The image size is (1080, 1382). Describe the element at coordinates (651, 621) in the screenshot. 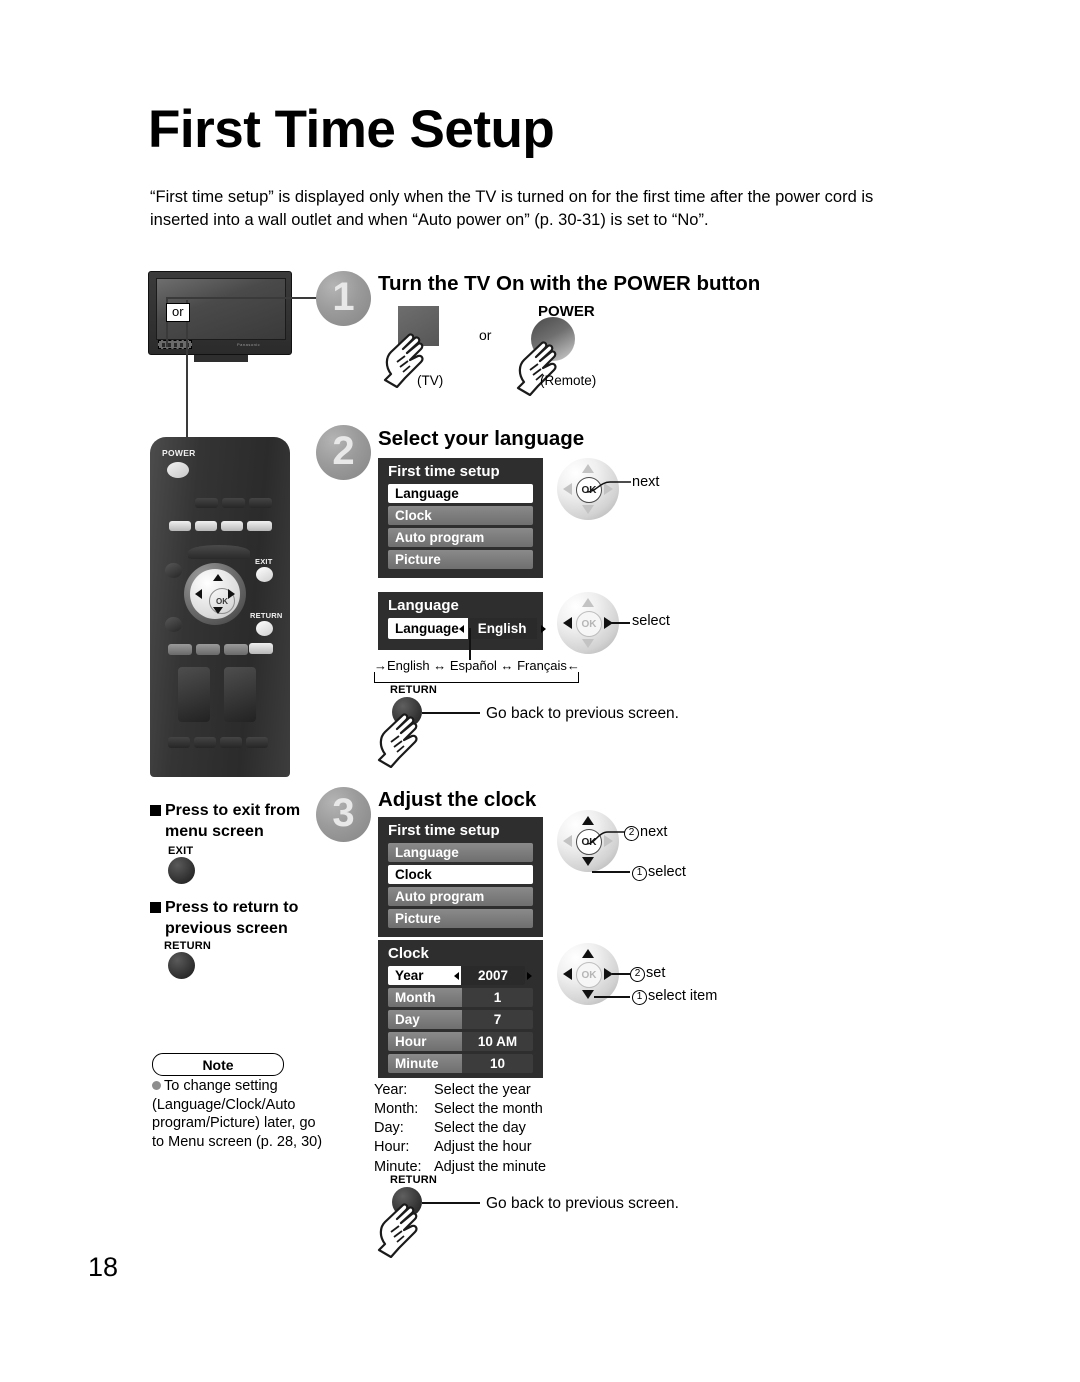

I see `nav-select-label-step2: select` at that location.